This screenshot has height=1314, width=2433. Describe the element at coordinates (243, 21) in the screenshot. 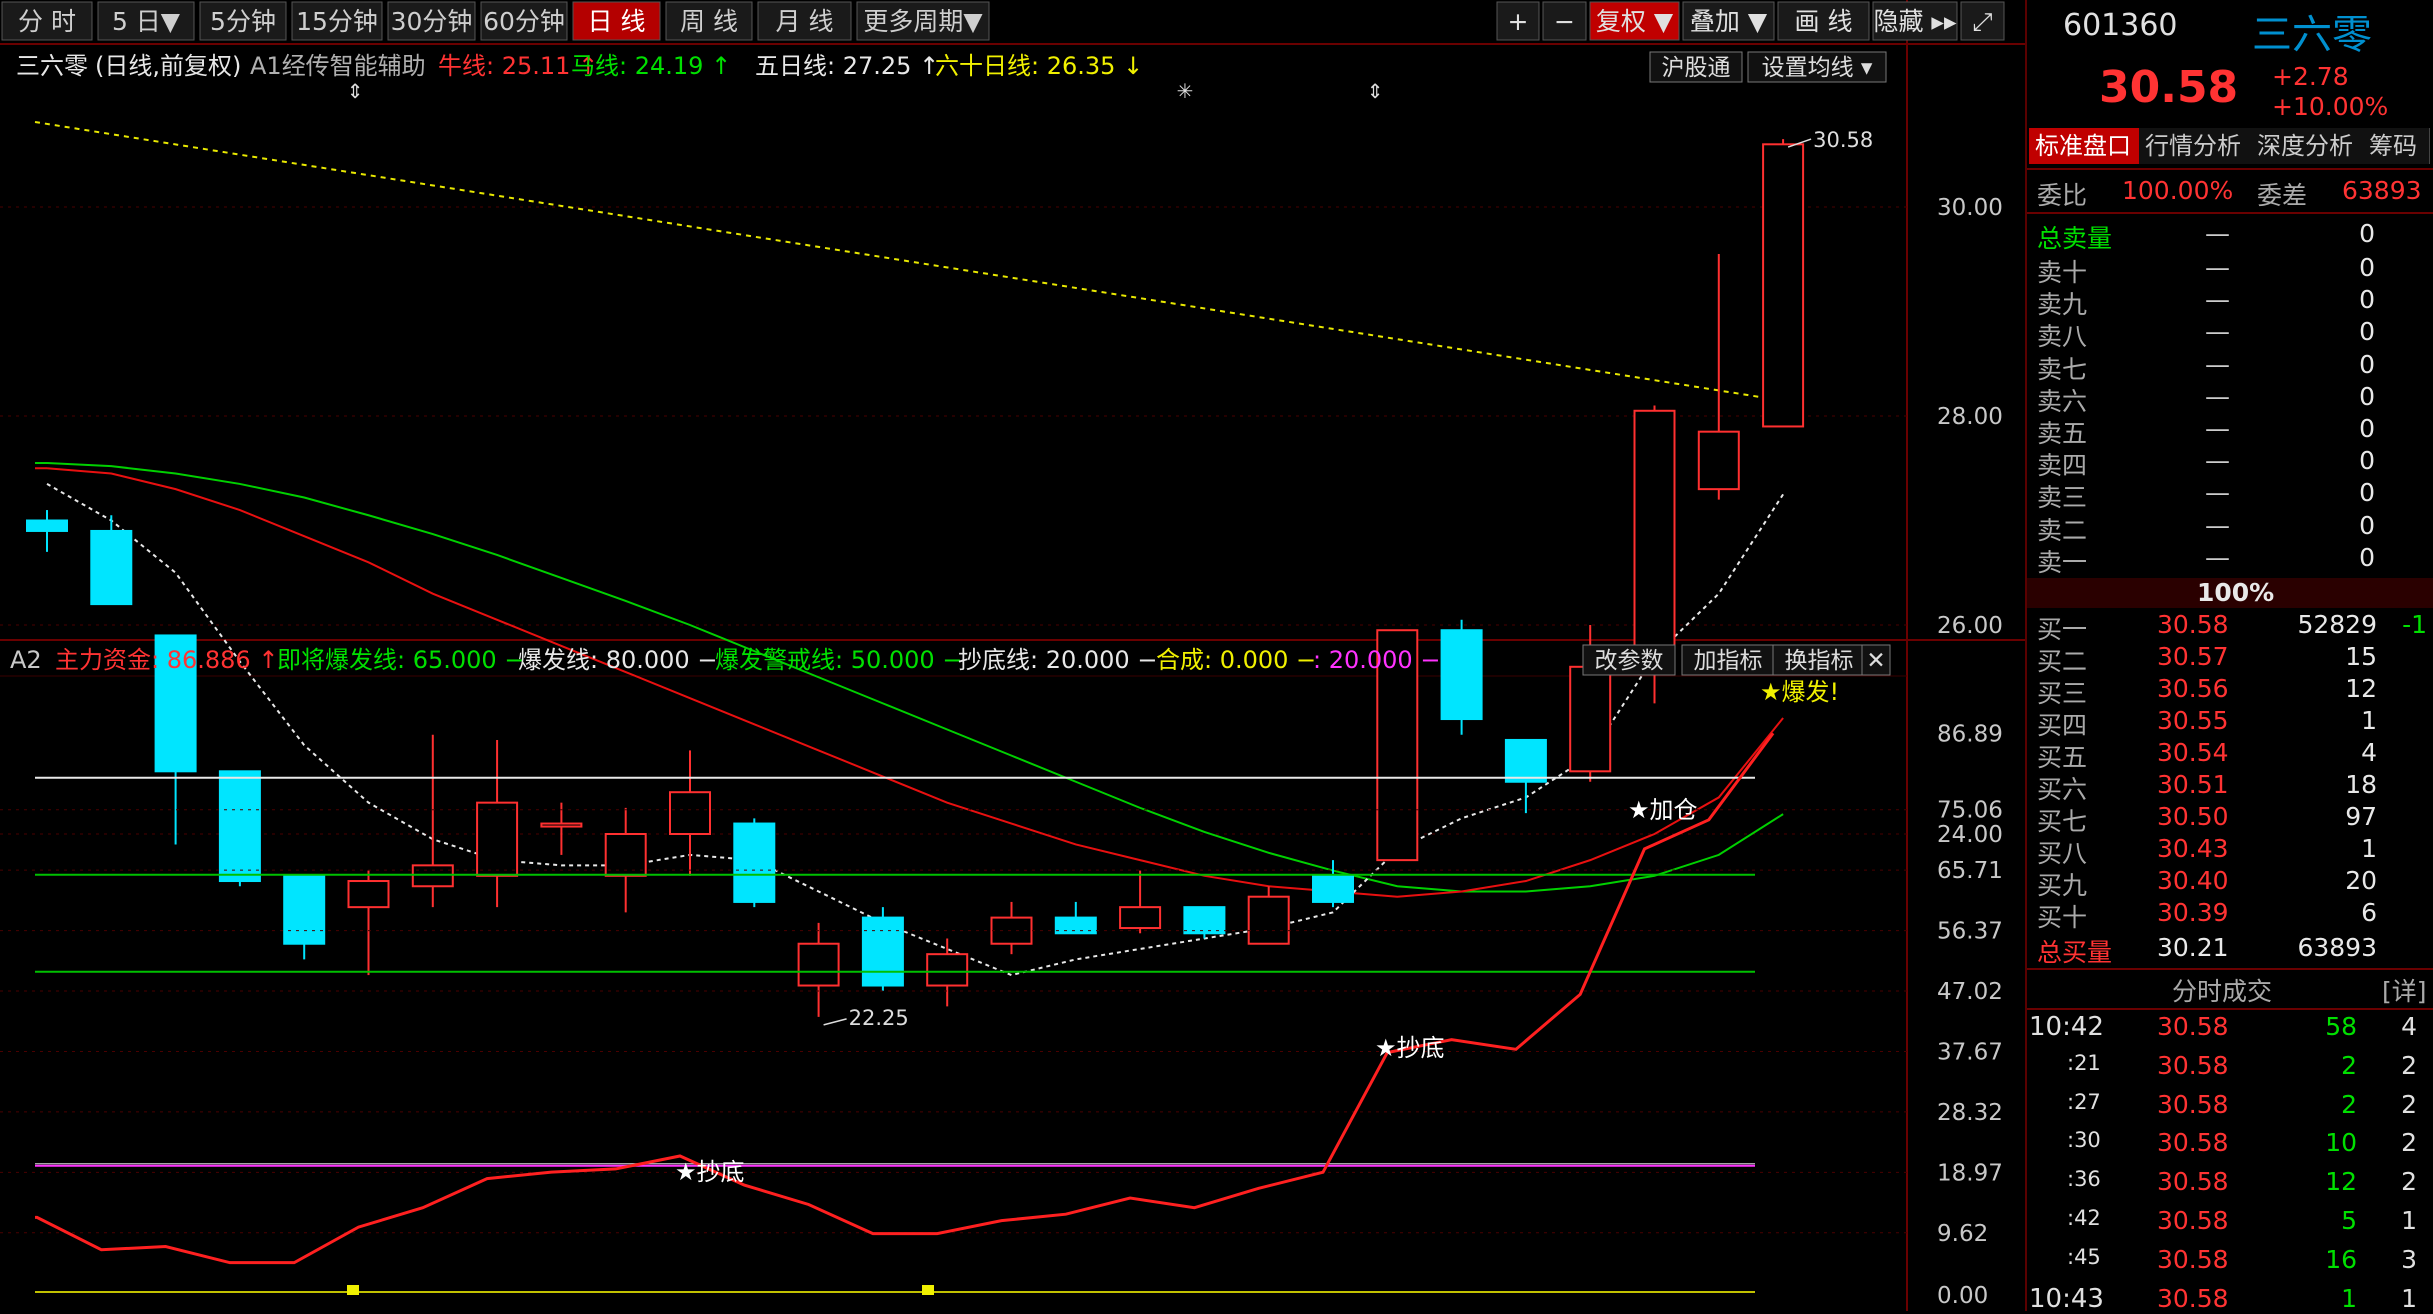

I see `period-button-2: 5分钟` at that location.